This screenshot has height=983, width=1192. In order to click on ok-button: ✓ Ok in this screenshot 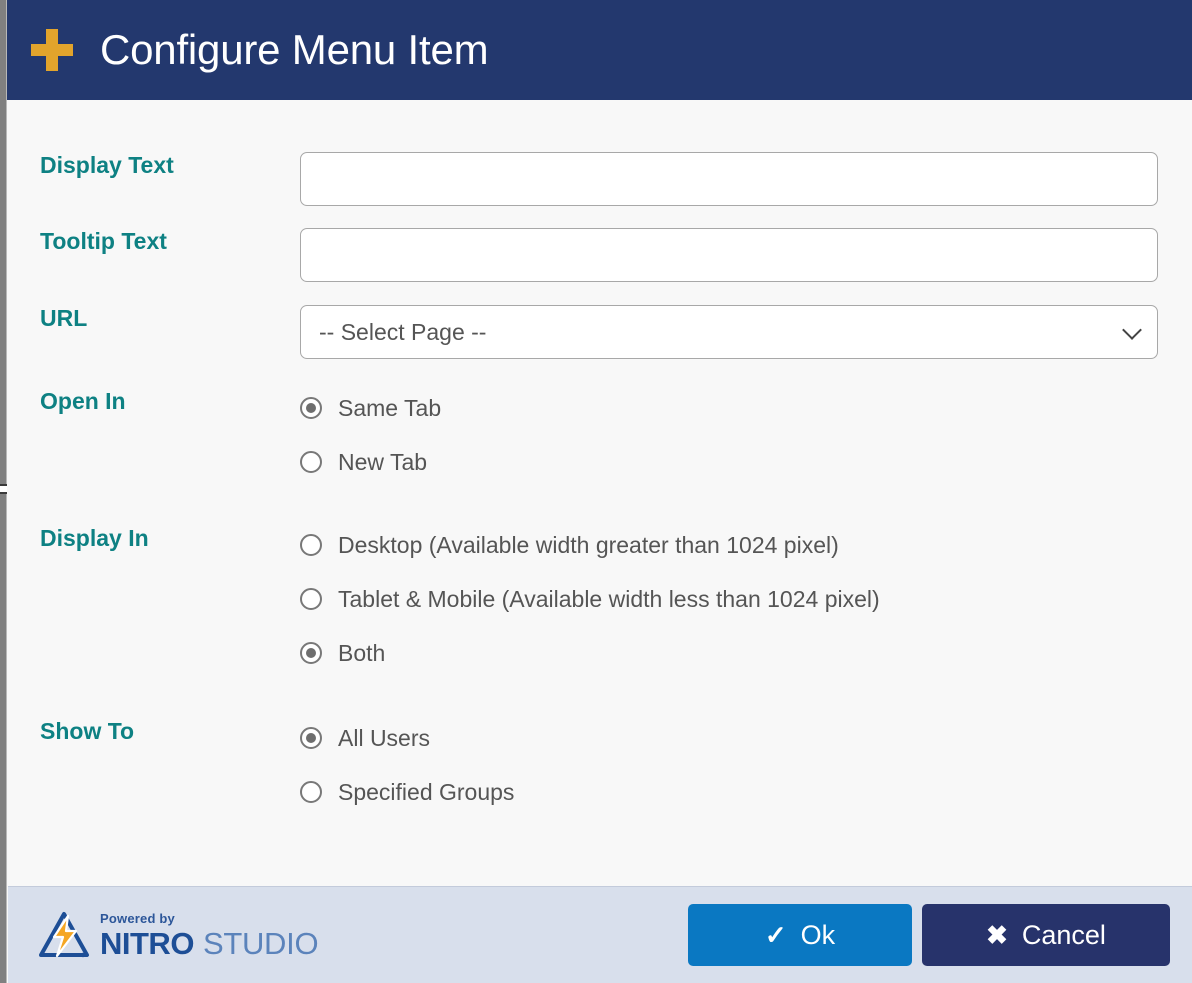, I will do `click(800, 935)`.